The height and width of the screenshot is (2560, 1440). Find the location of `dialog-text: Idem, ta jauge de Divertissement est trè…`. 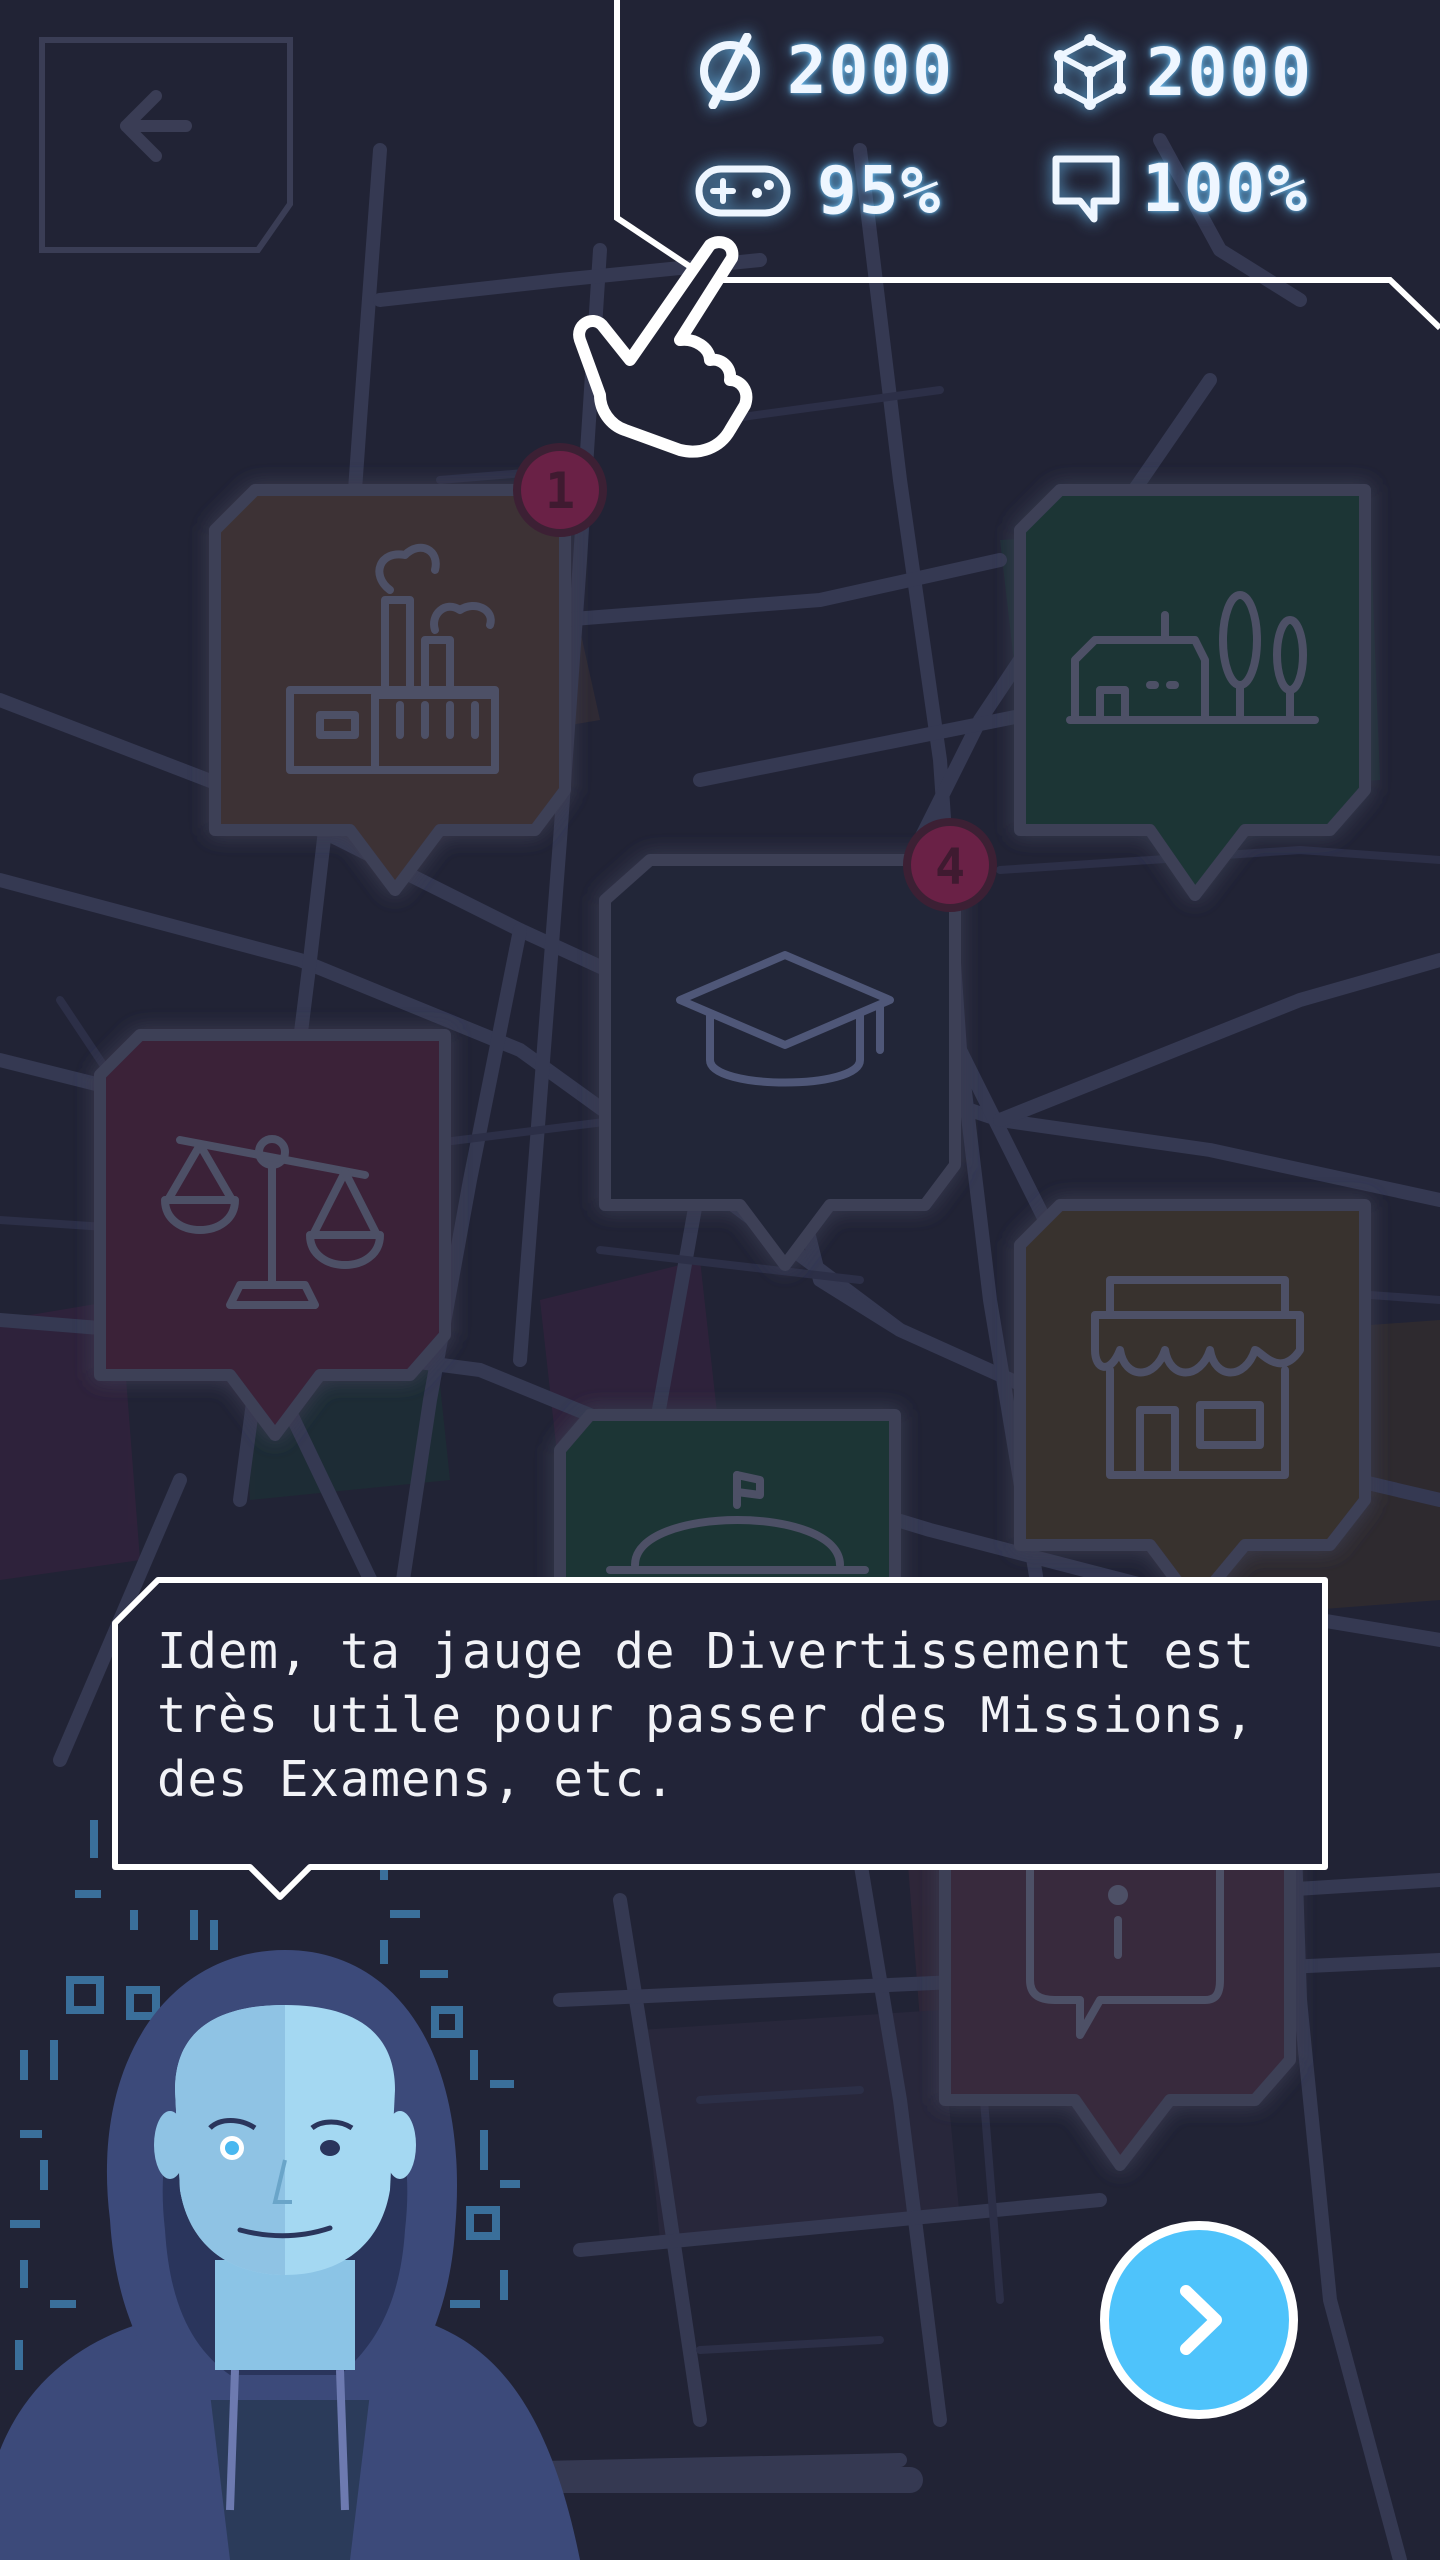

dialog-text: Idem, ta jauge de Divertissement est trè… is located at coordinates (706, 1715).